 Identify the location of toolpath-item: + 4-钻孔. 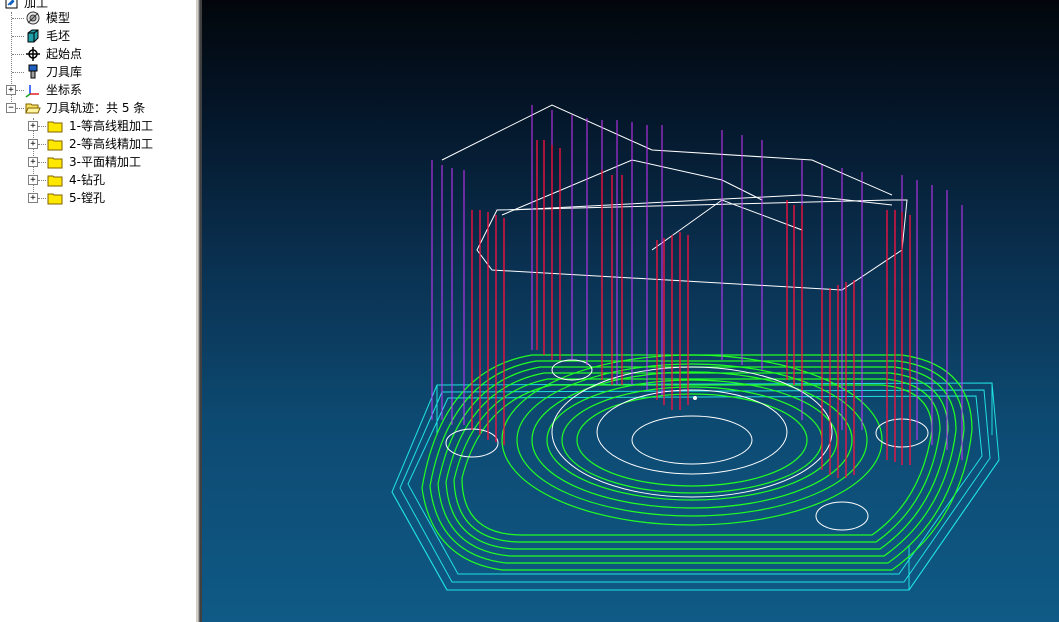
(98, 180).